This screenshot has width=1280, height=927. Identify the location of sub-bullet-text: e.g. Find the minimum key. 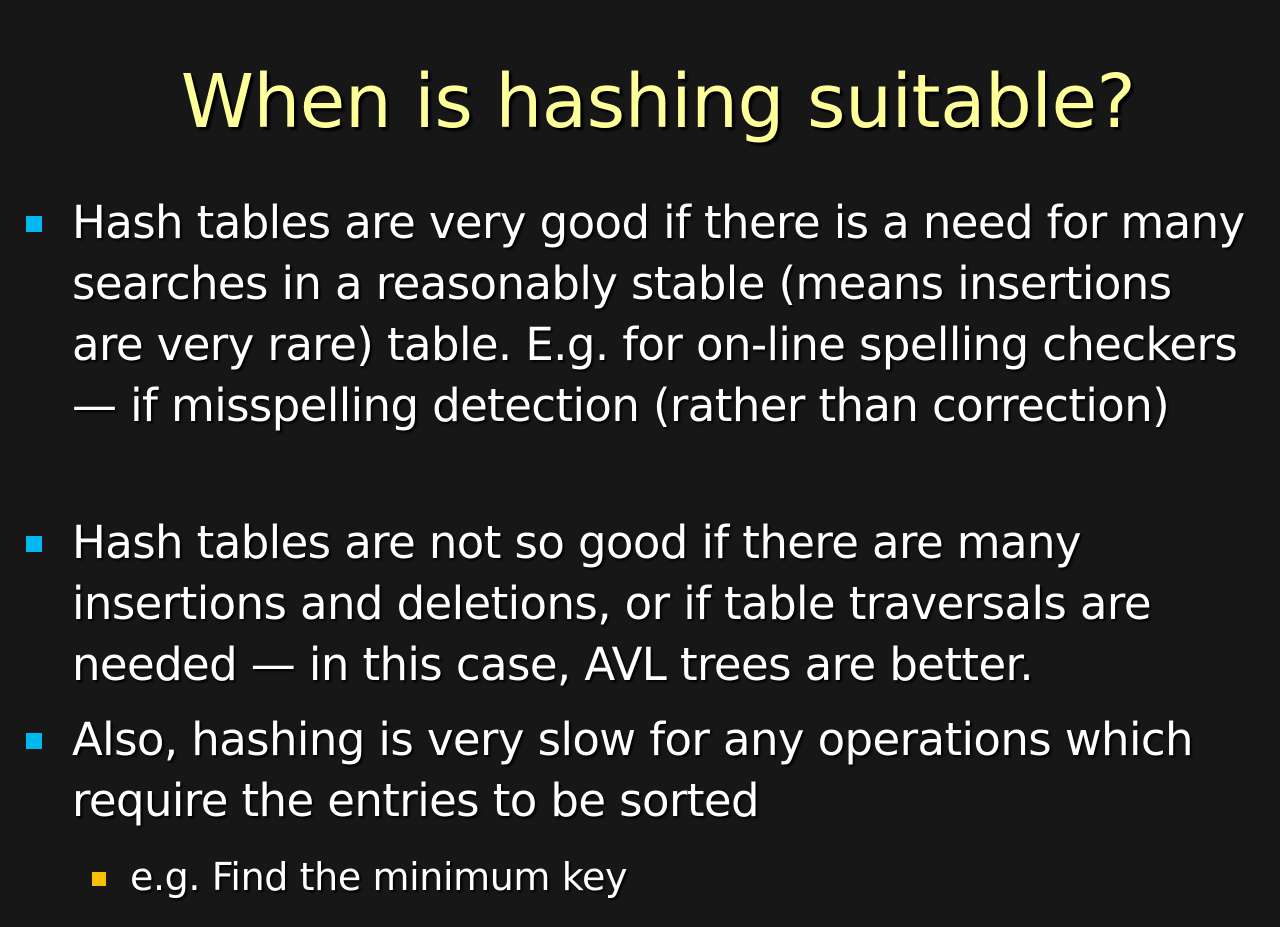
(379, 877).